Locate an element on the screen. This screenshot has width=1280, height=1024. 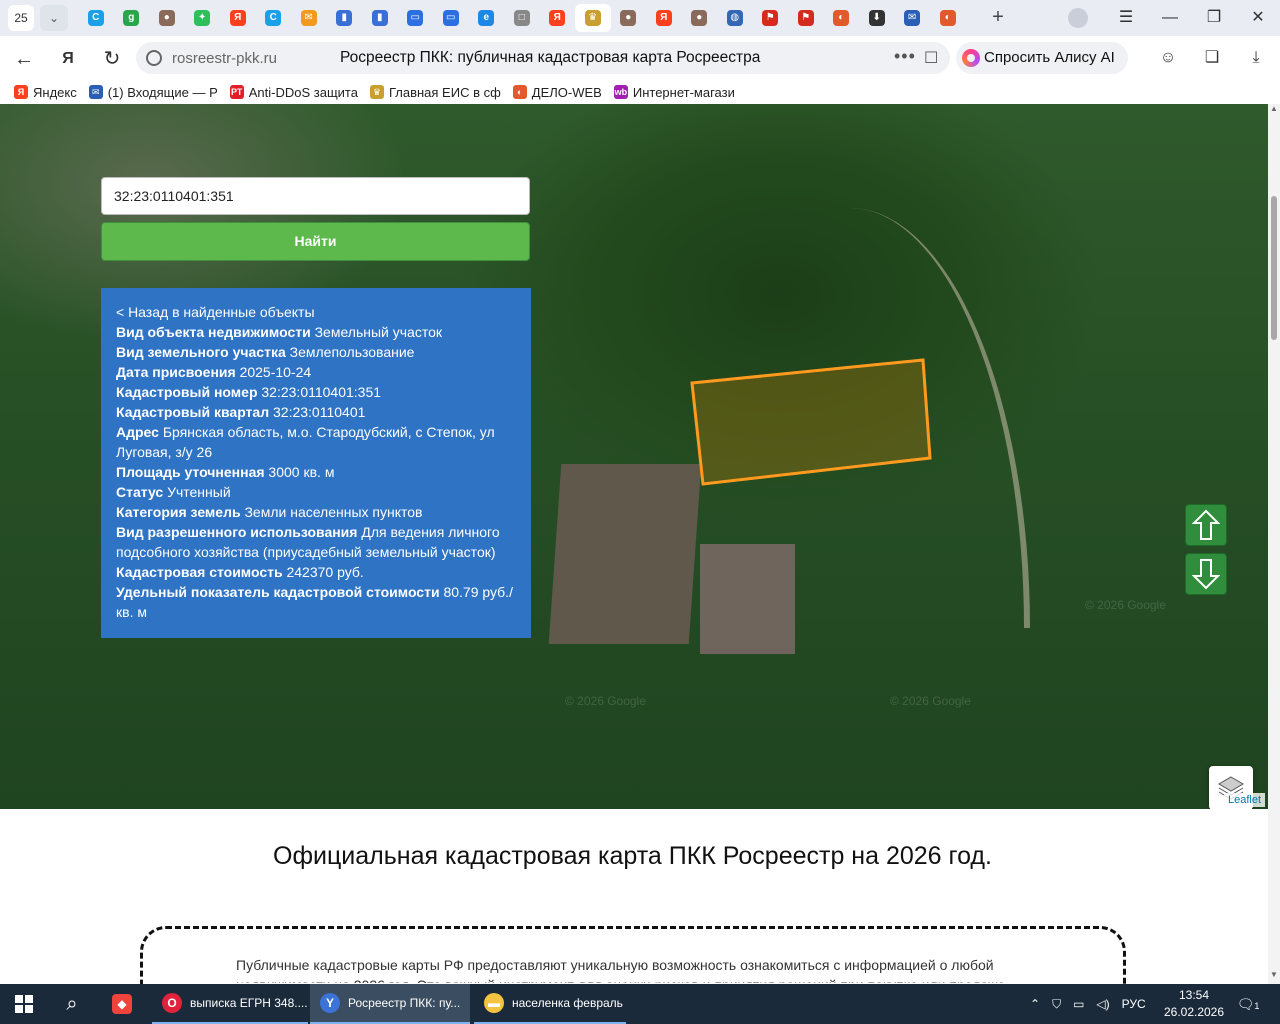
taskbar-clock: 13:54 26.02.2026 is located at coordinates (1194, 1004).